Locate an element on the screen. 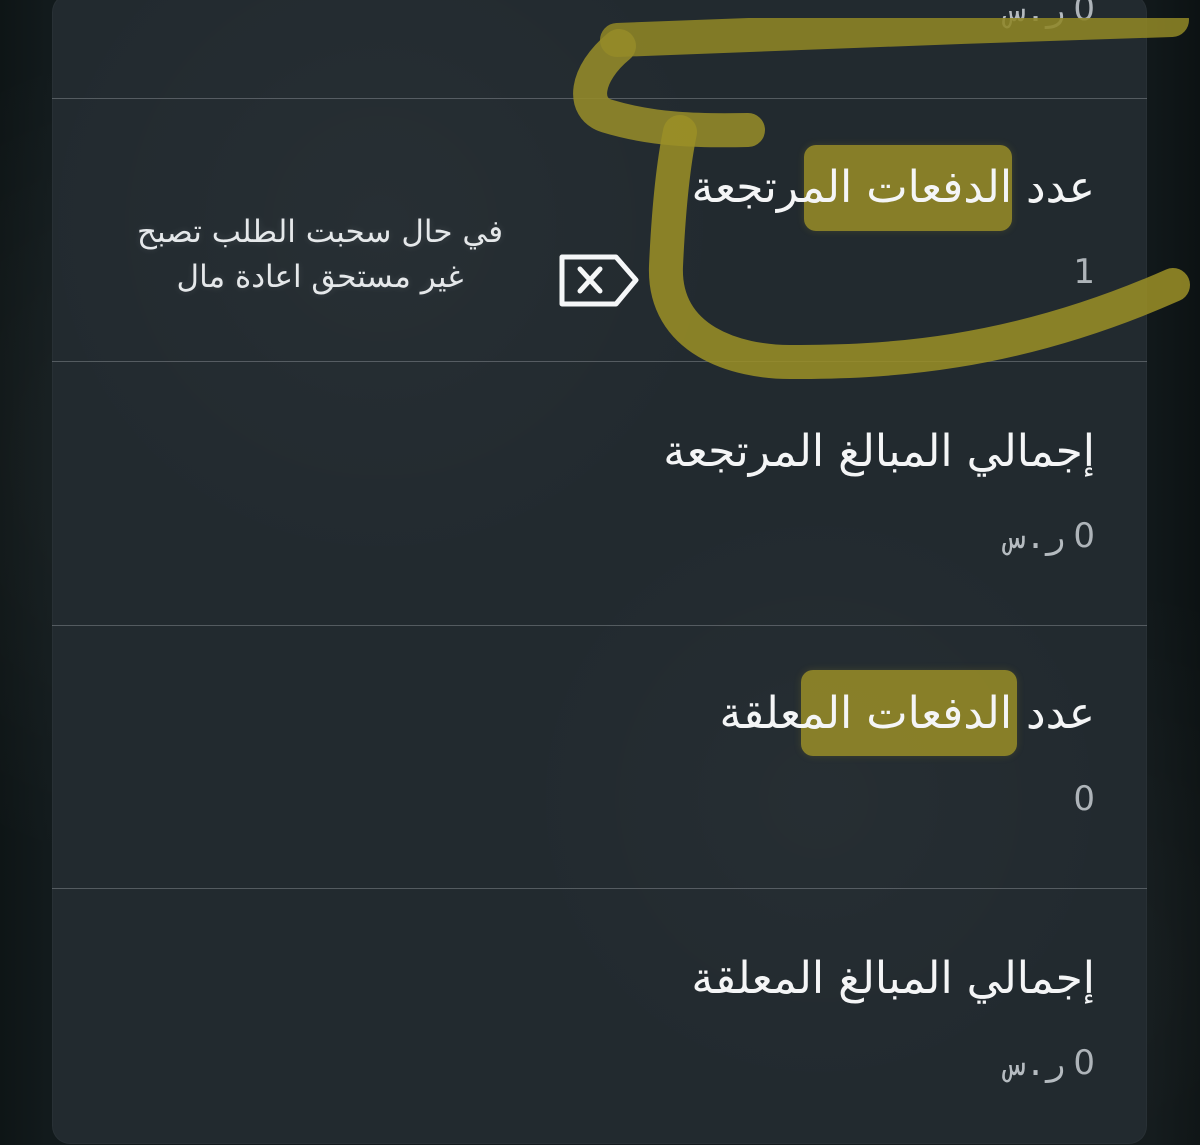  pending-amounts-total-value: ر.س 0 is located at coordinates (1050, 1063).